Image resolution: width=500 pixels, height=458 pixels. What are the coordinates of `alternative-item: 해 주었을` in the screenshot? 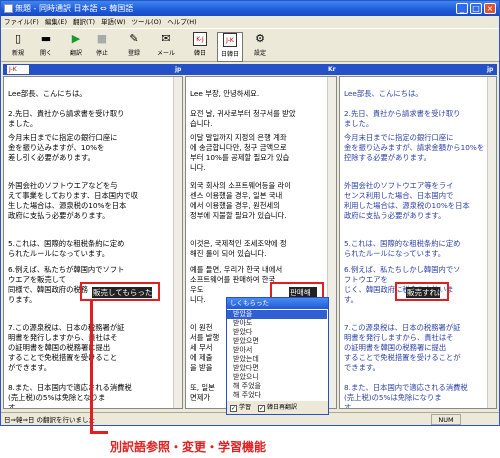 It's located at (247, 386).